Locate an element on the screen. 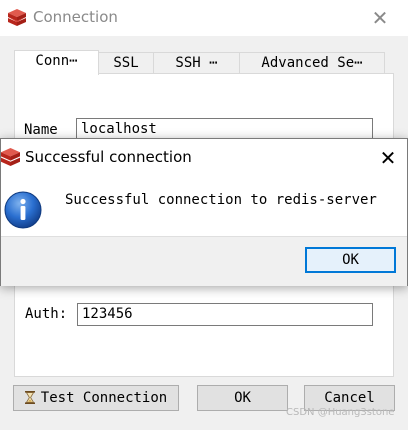 Image resolution: width=408 pixels, height=430 pixels. connection-titlebar: Connection ✕ is located at coordinates (204, 18).